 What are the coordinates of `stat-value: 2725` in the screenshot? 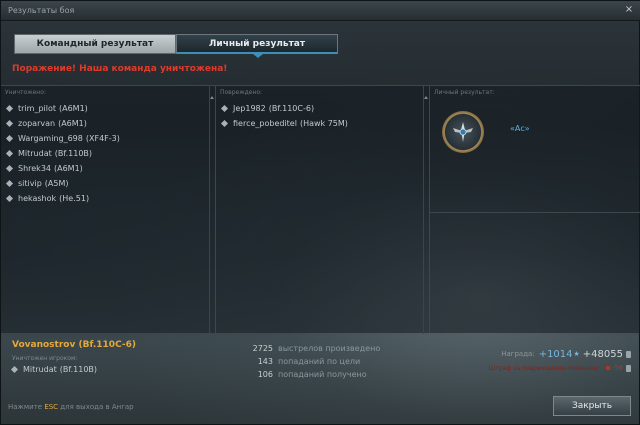 It's located at (262, 348).